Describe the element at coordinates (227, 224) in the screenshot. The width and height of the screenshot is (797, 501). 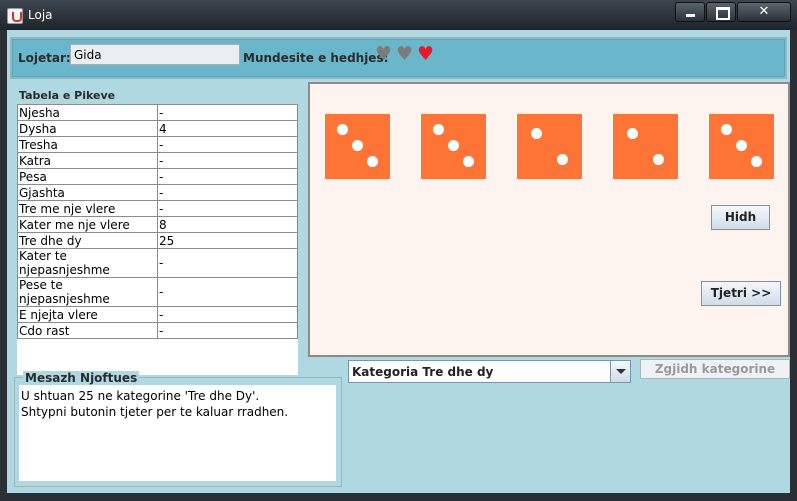
I see `score-value-cell: 8` at that location.